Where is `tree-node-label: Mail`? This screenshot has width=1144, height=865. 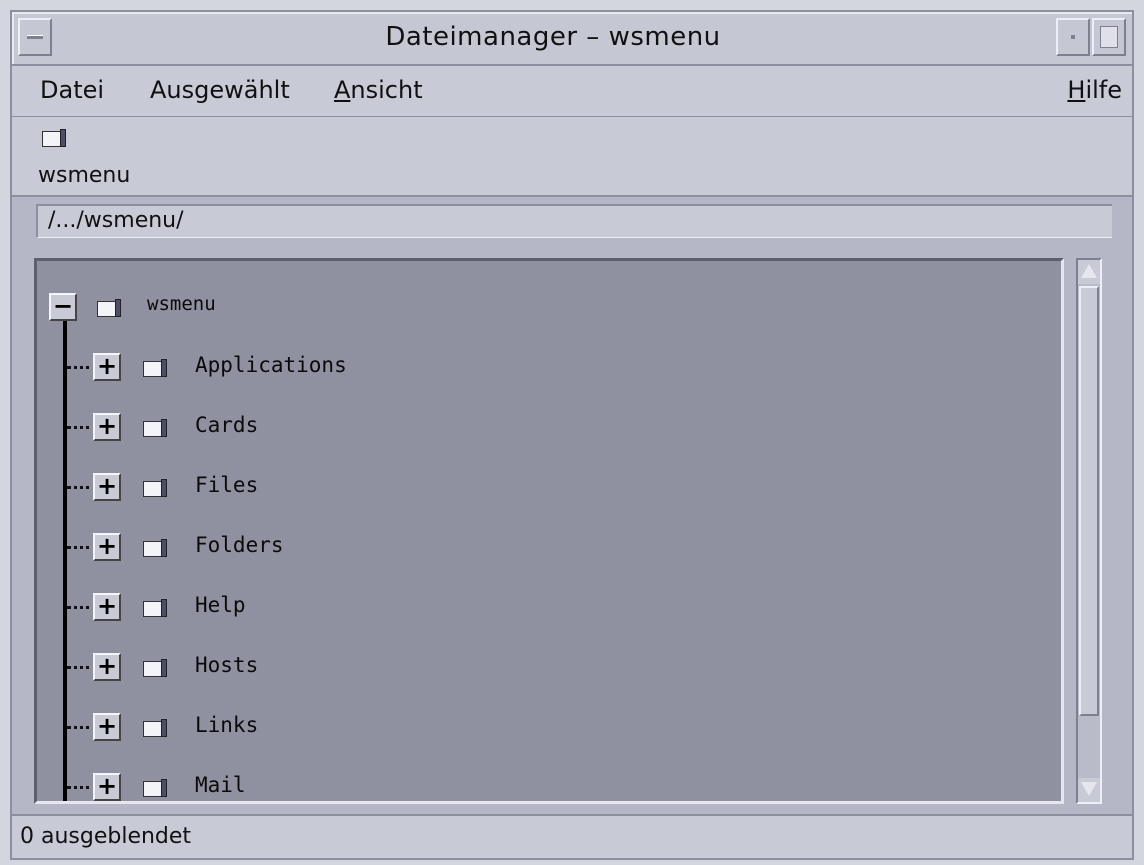
tree-node-label: Mail is located at coordinates (220, 785).